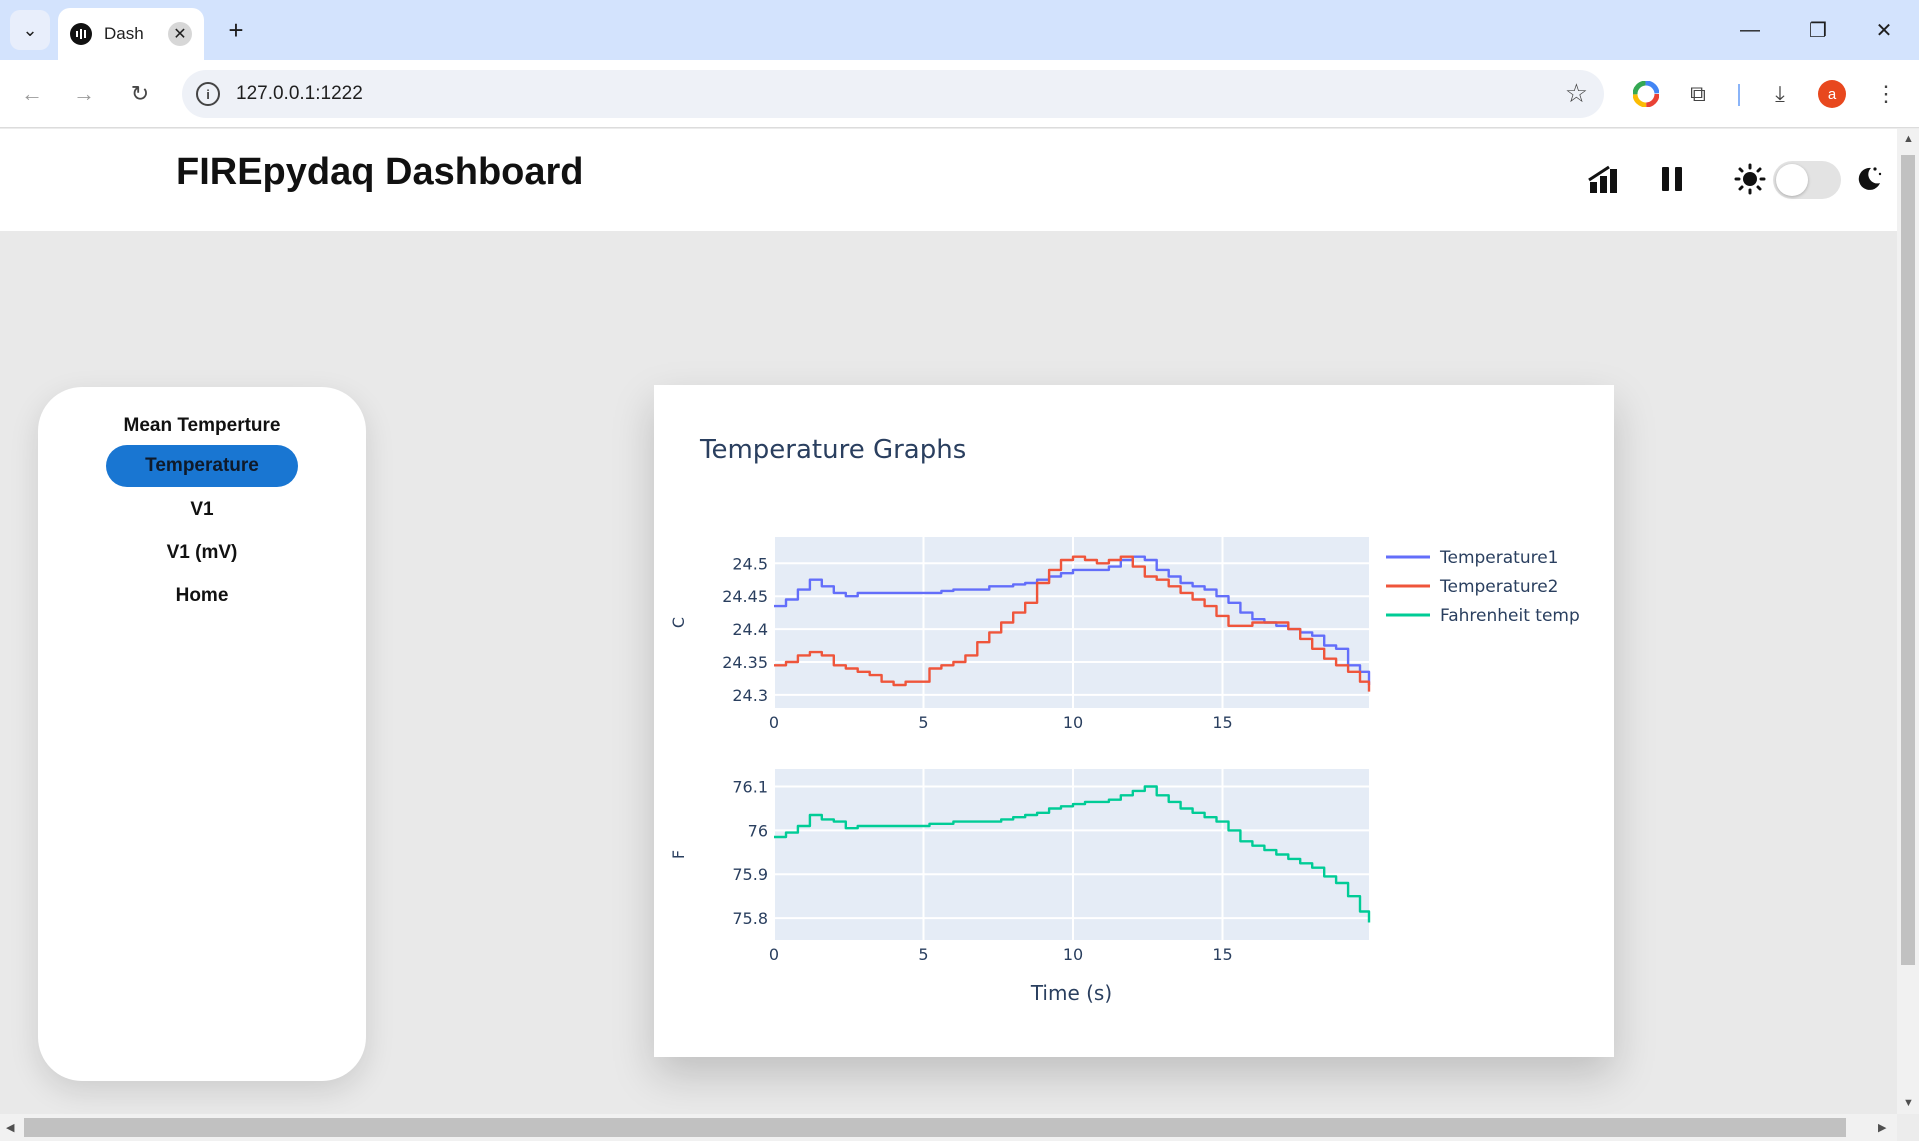 This screenshot has height=1141, width=1919. I want to click on sidebar-item-v1: V1, so click(202, 510).